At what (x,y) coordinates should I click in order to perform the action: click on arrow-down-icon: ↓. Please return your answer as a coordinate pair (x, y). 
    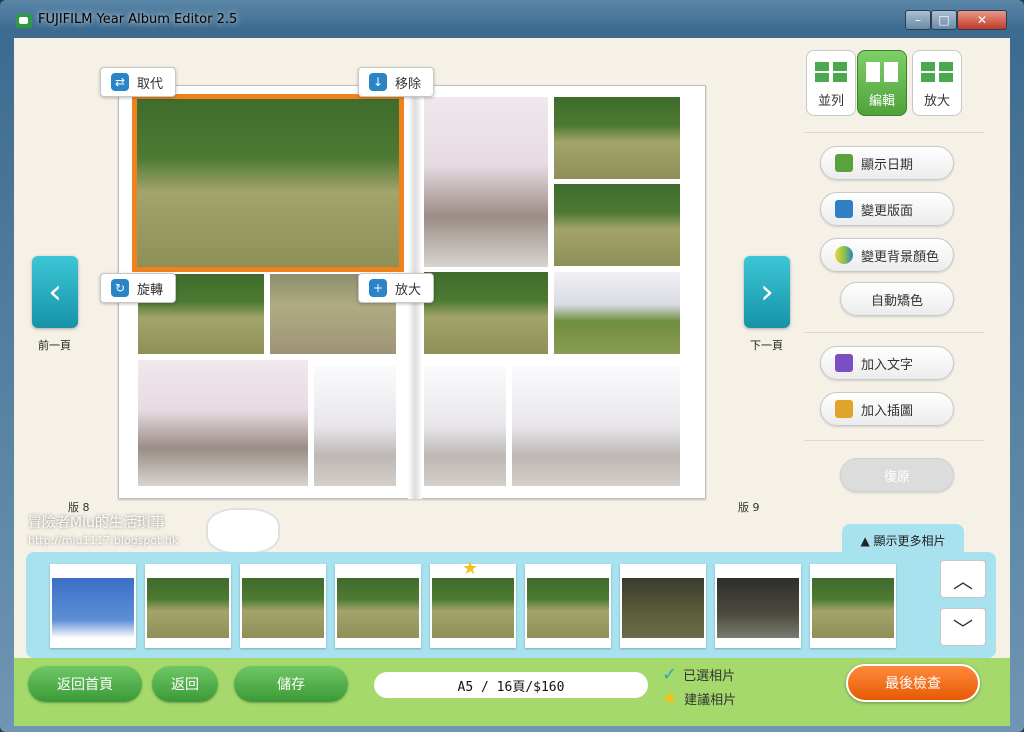
    Looking at the image, I should click on (378, 82).